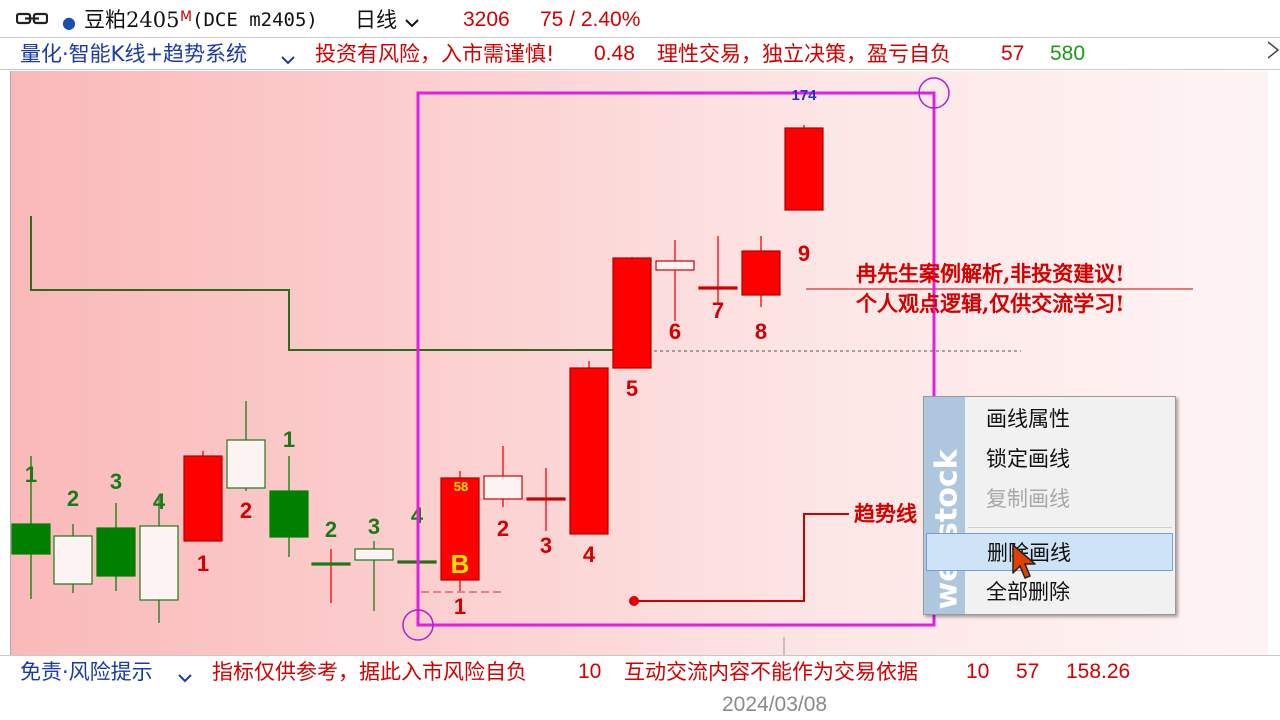 The height and width of the screenshot is (720, 1280). I want to click on menu-item-line-properties: 画线属性, so click(1049, 419).